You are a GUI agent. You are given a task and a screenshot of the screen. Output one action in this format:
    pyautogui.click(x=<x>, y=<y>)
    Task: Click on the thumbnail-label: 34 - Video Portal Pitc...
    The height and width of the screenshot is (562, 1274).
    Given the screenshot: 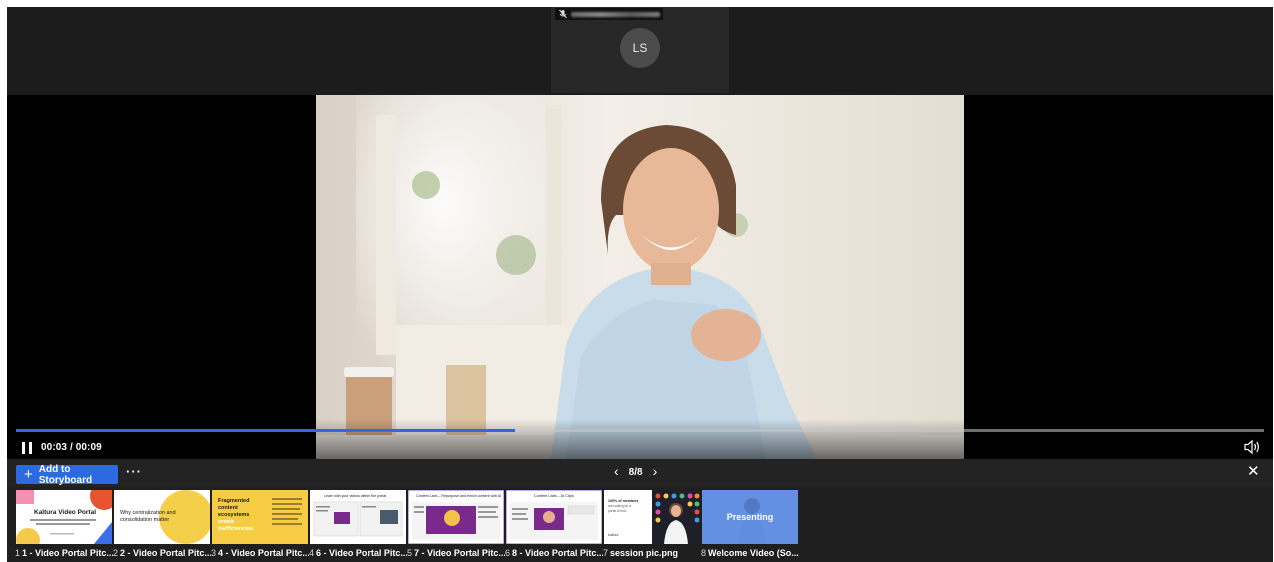 What is the action you would take?
    pyautogui.click(x=260, y=553)
    